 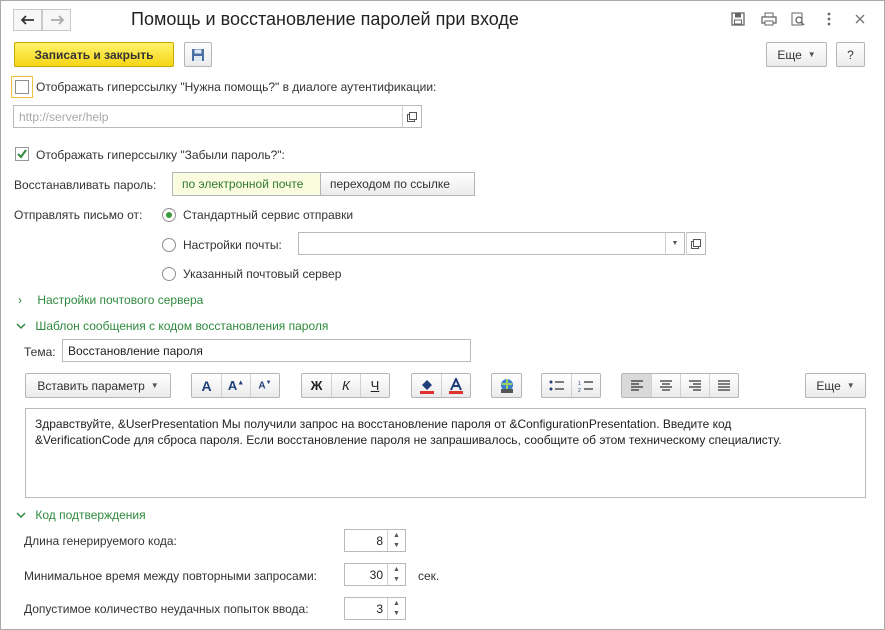 What do you see at coordinates (120, 300) in the screenshot?
I see `group-mail-server-label: Настройки почтового сервера` at bounding box center [120, 300].